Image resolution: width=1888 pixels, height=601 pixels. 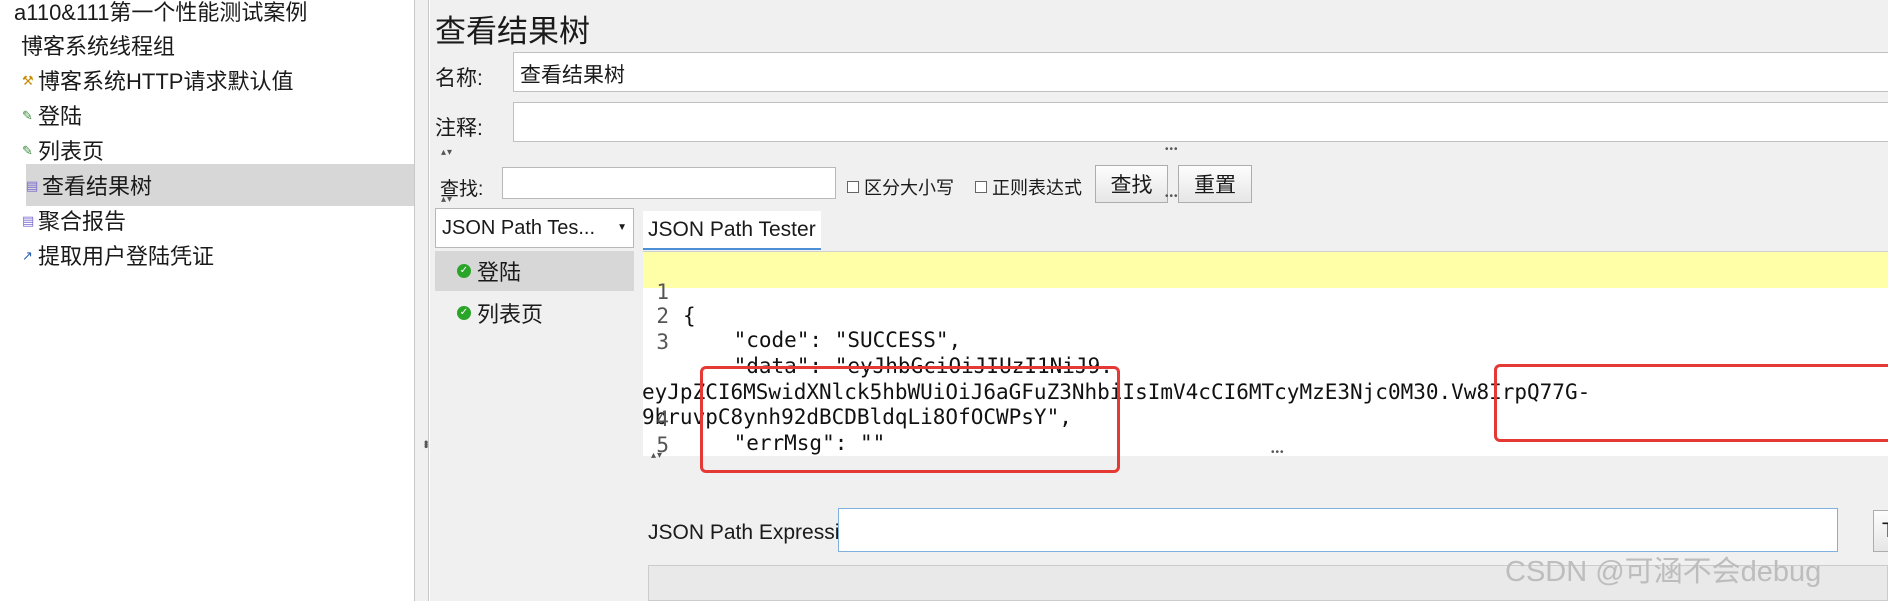 I want to click on wrench-icon: ⚒, so click(x=28, y=80).